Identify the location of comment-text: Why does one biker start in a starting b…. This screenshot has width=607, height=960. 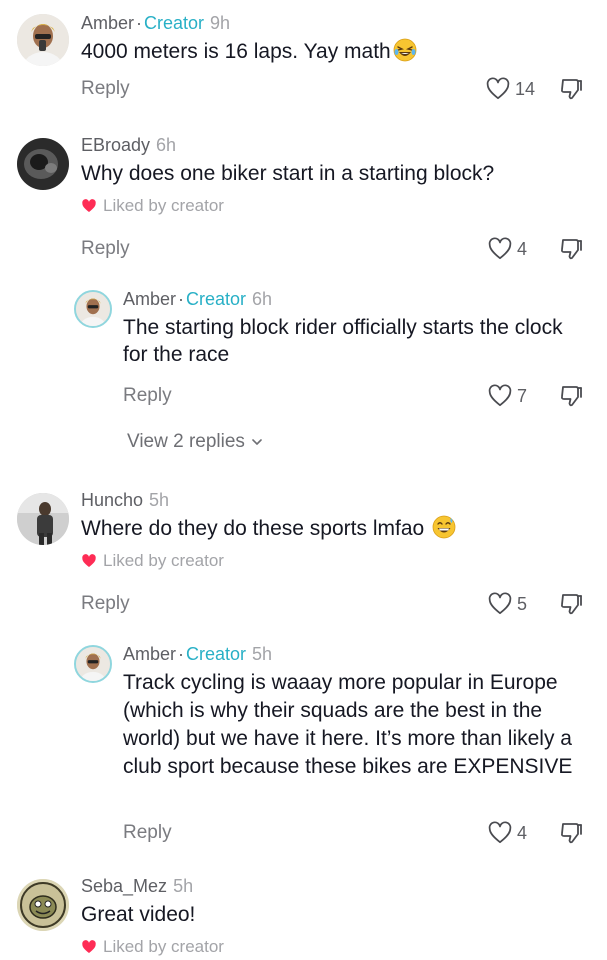
(288, 173).